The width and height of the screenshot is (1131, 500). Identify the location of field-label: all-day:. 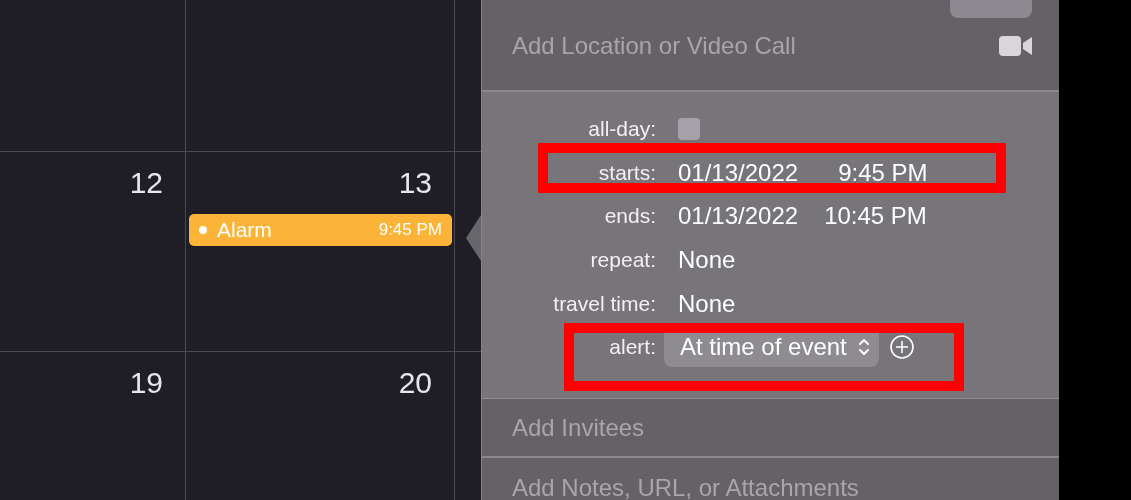
(621, 128).